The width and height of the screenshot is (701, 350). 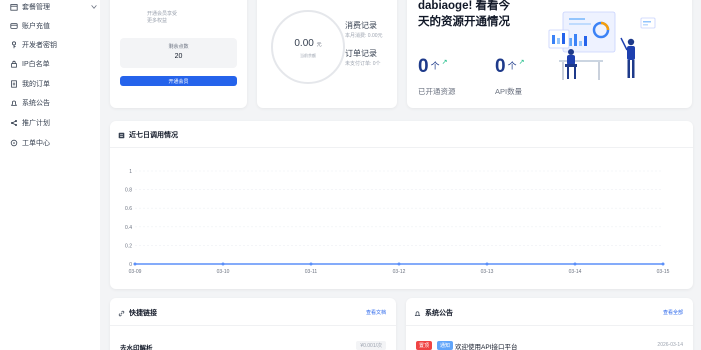 I want to click on lock-icon, so click(x=14, y=64).